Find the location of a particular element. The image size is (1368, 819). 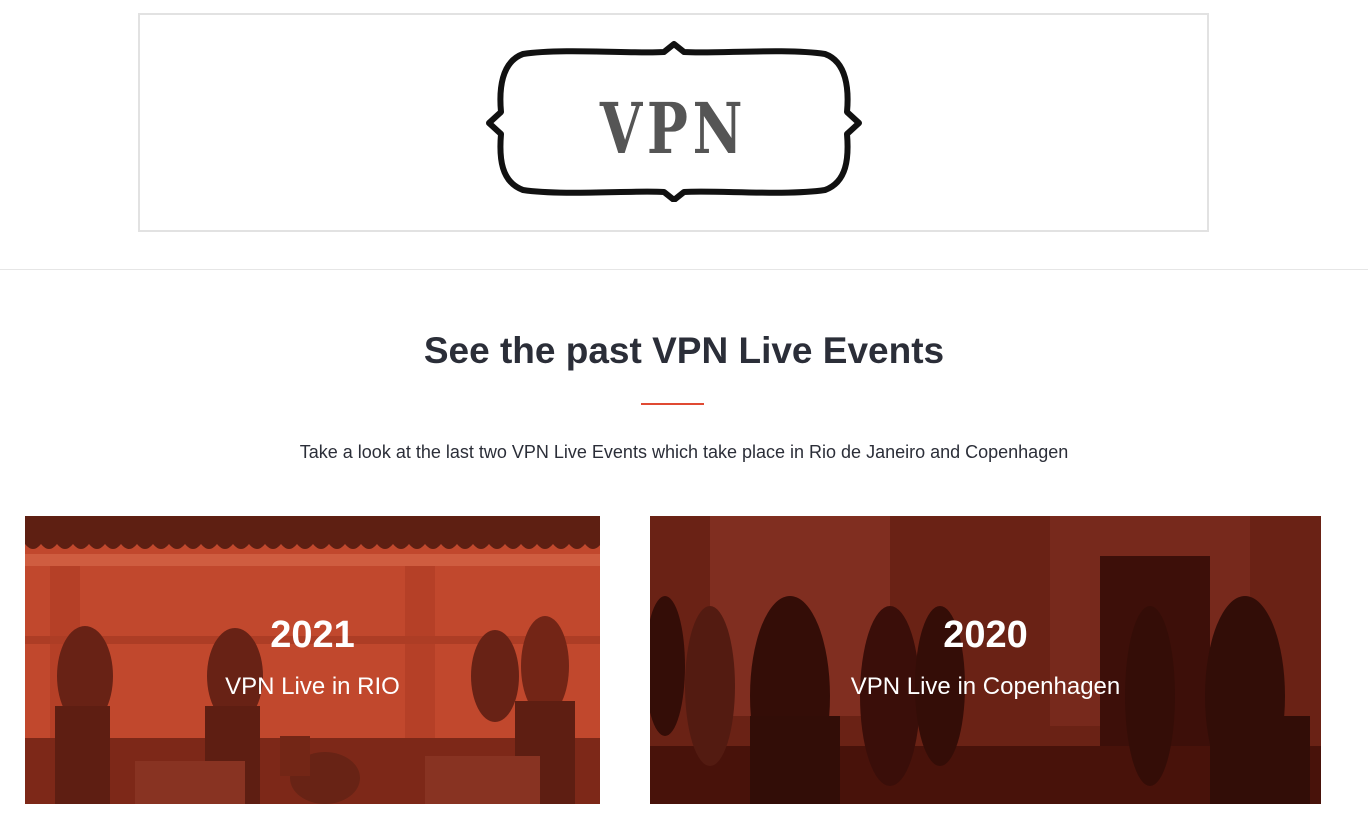

event-overlay is located at coordinates (312, 660).